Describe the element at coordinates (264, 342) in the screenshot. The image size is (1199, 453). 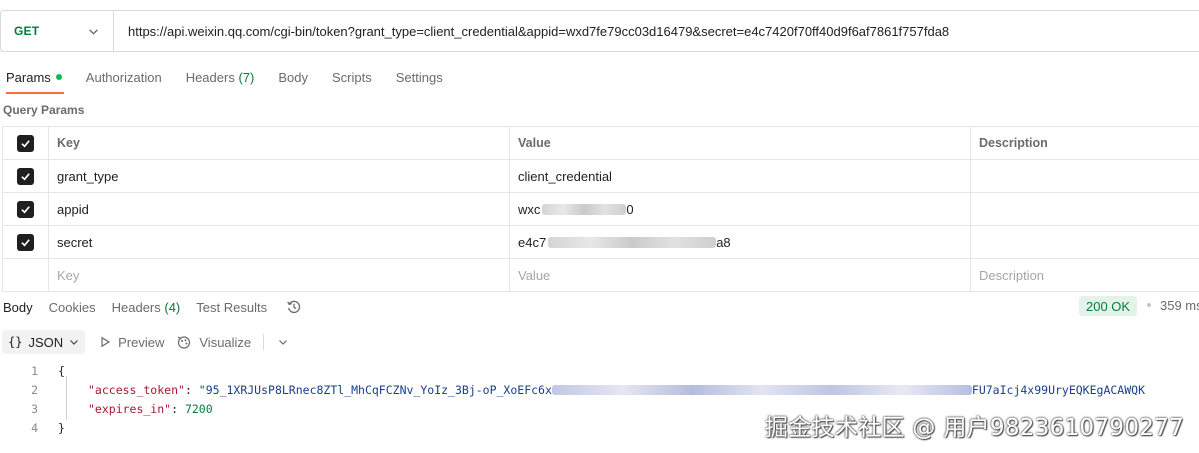
I see `toolbar-divider` at that location.